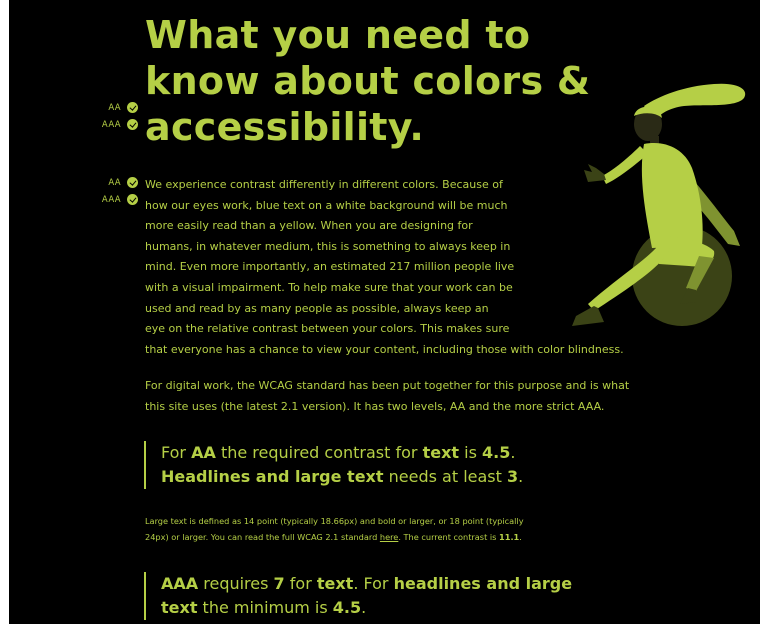 The width and height of the screenshot is (769, 624). What do you see at coordinates (389, 537) in the screenshot?
I see `wcag-standard-link: here` at bounding box center [389, 537].